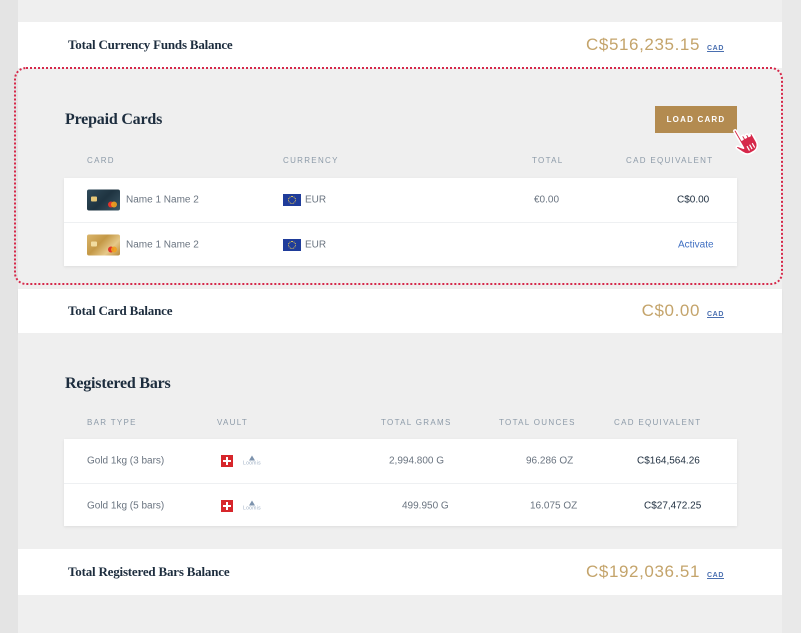 The image size is (801, 633). Describe the element at coordinates (554, 505) in the screenshot. I see `bar-total-ounces: 16.075 OZ` at that location.